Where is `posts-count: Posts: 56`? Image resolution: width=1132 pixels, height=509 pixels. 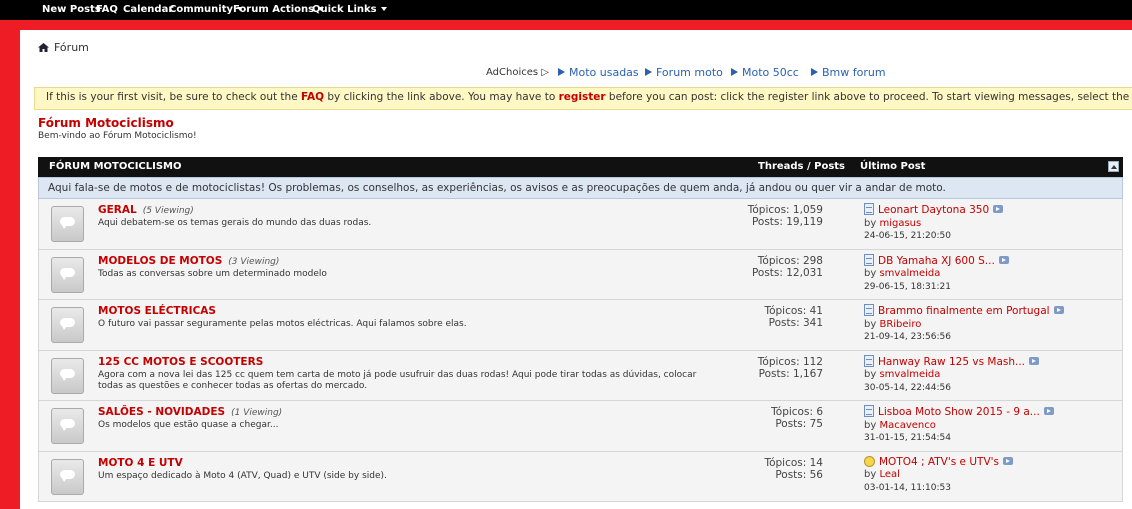
posts-count: Posts: 56 is located at coordinates (799, 474).